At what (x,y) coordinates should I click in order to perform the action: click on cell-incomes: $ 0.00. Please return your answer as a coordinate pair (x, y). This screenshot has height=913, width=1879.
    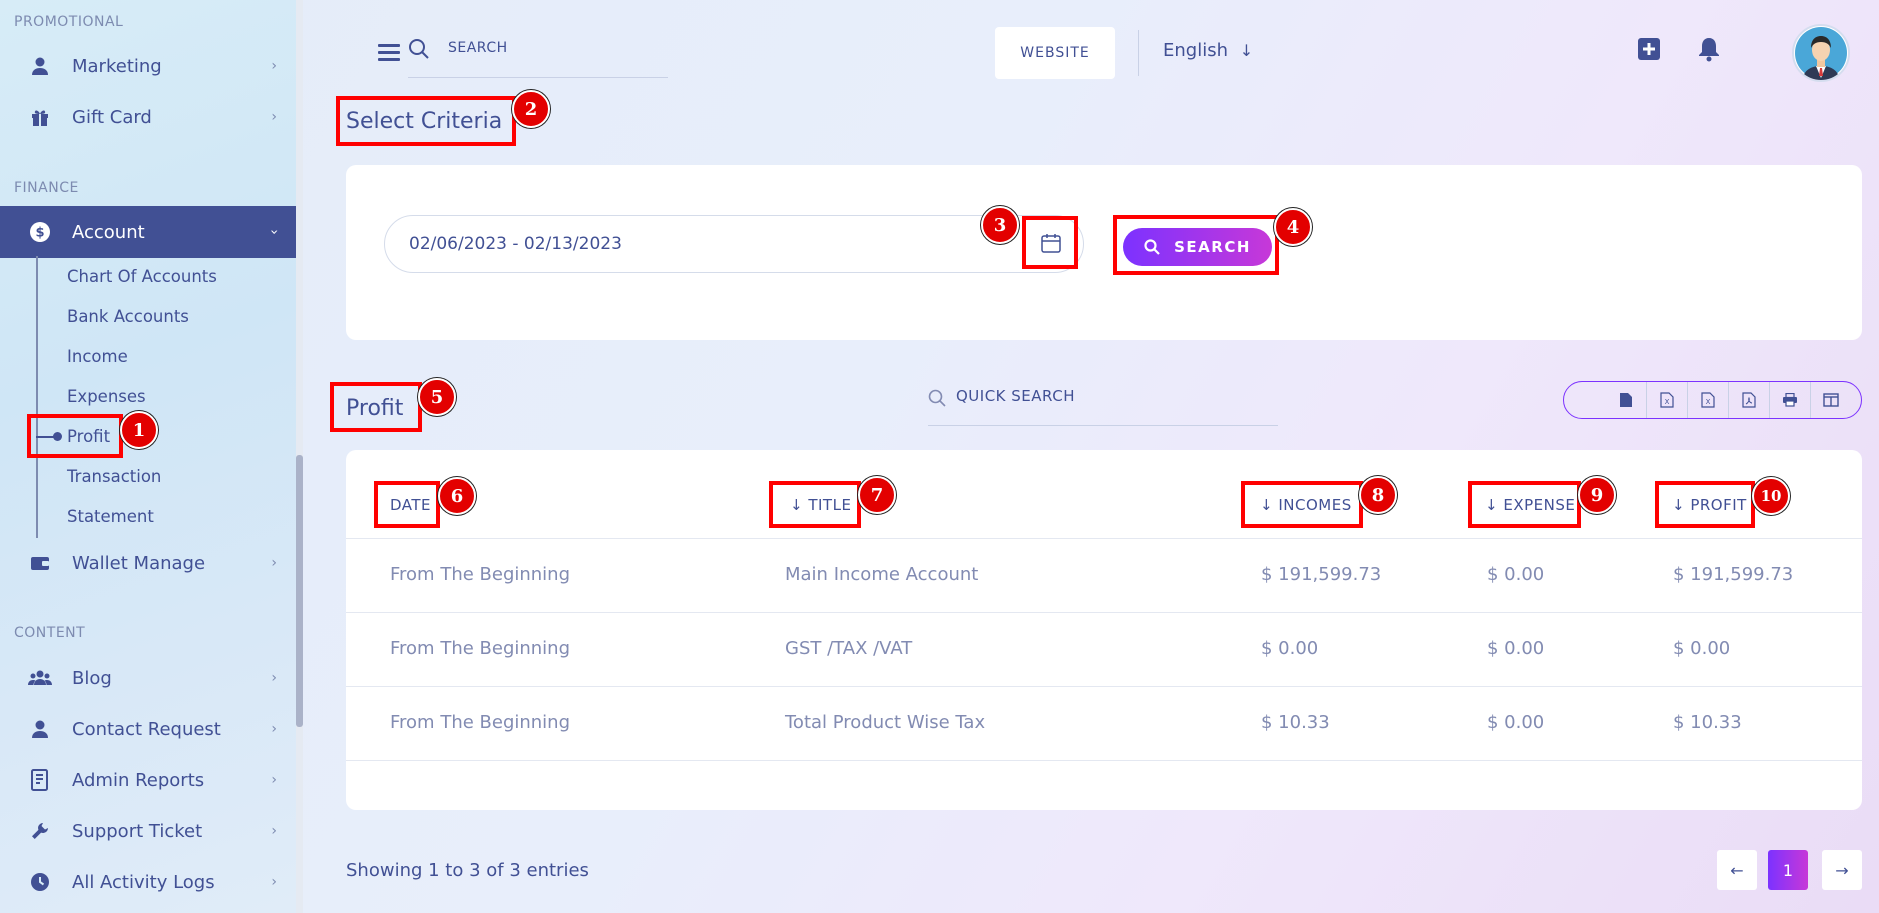
    Looking at the image, I should click on (1290, 648).